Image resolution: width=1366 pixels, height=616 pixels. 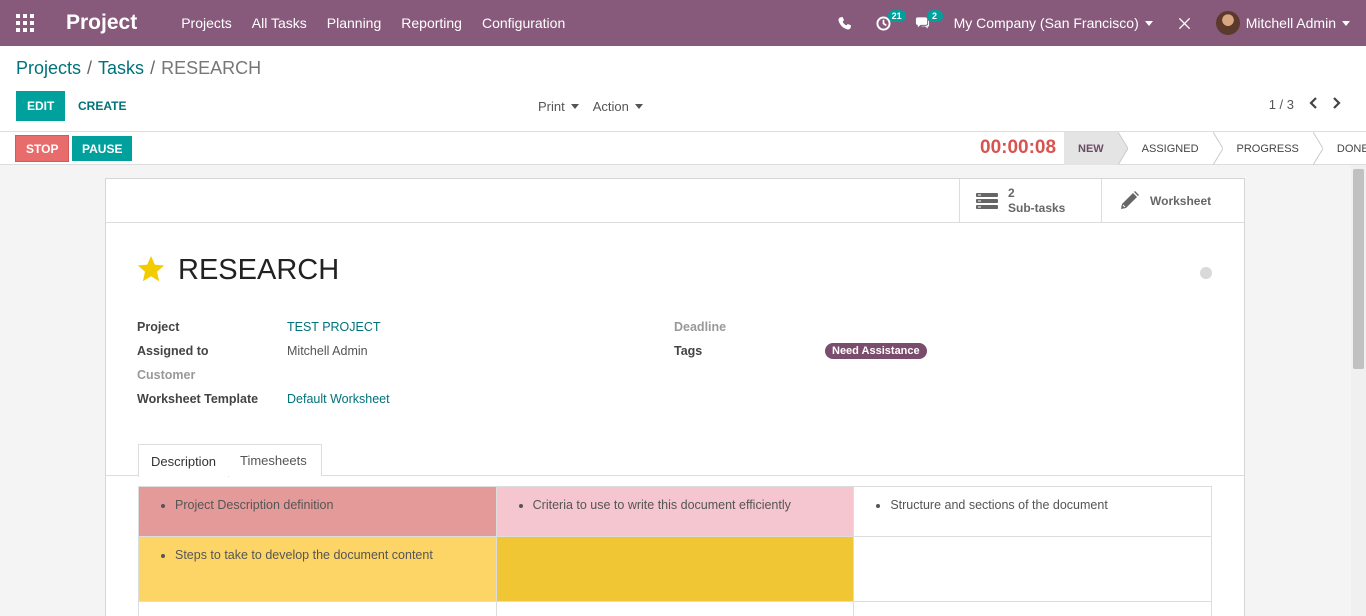 What do you see at coordinates (1018, 147) in the screenshot?
I see `timer-display: 00:00:08` at bounding box center [1018, 147].